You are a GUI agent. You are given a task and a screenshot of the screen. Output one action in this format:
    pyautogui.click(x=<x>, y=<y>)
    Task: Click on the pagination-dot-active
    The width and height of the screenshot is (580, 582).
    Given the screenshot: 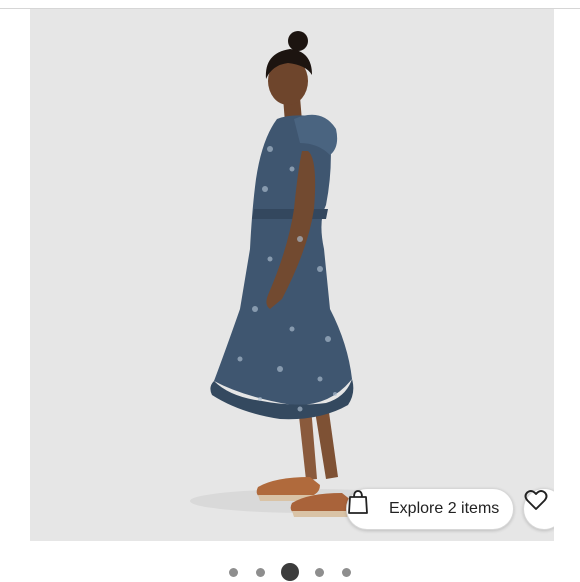 What is the action you would take?
    pyautogui.click(x=290, y=572)
    